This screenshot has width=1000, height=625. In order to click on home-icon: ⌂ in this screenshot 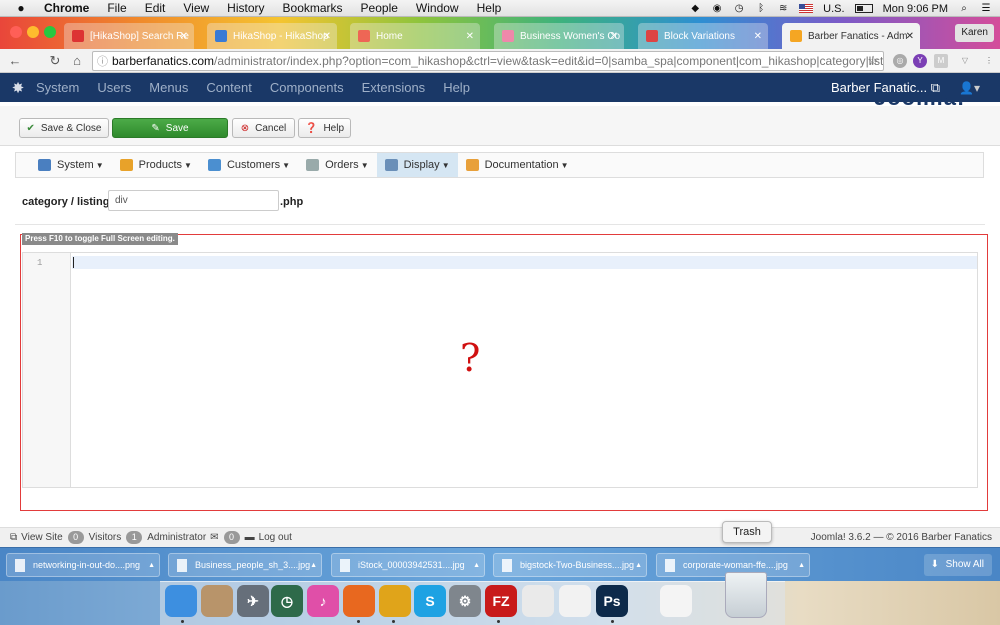, I will do `click(77, 60)`.